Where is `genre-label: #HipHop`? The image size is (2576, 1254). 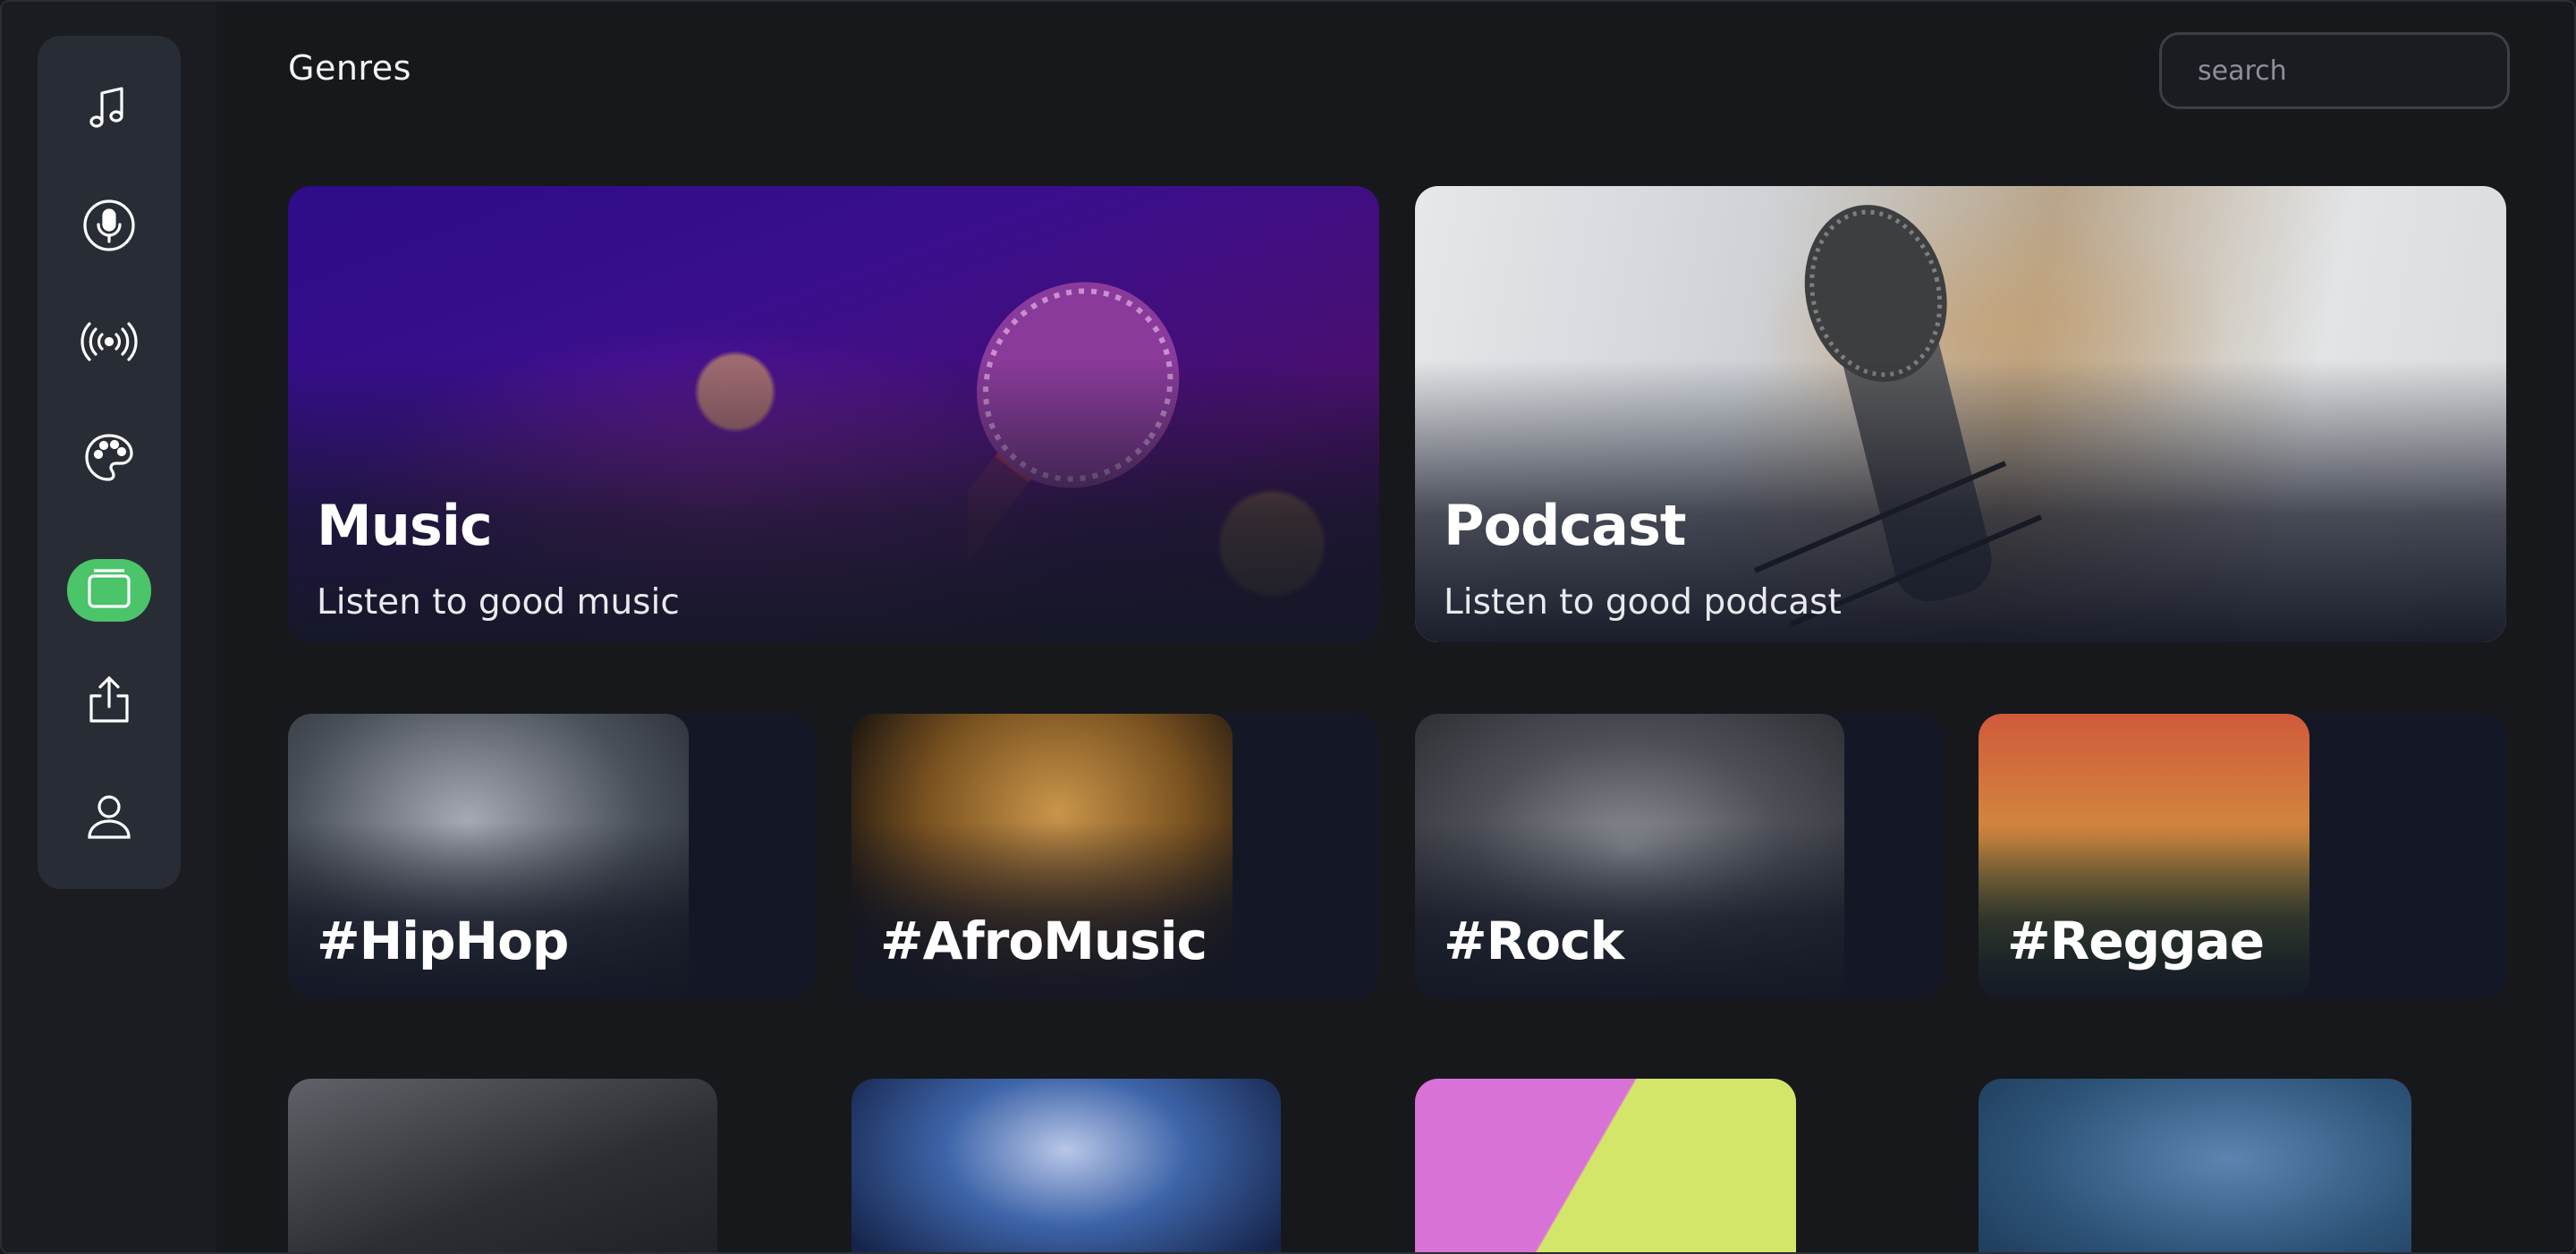
genre-label: #HipHop is located at coordinates (443, 941).